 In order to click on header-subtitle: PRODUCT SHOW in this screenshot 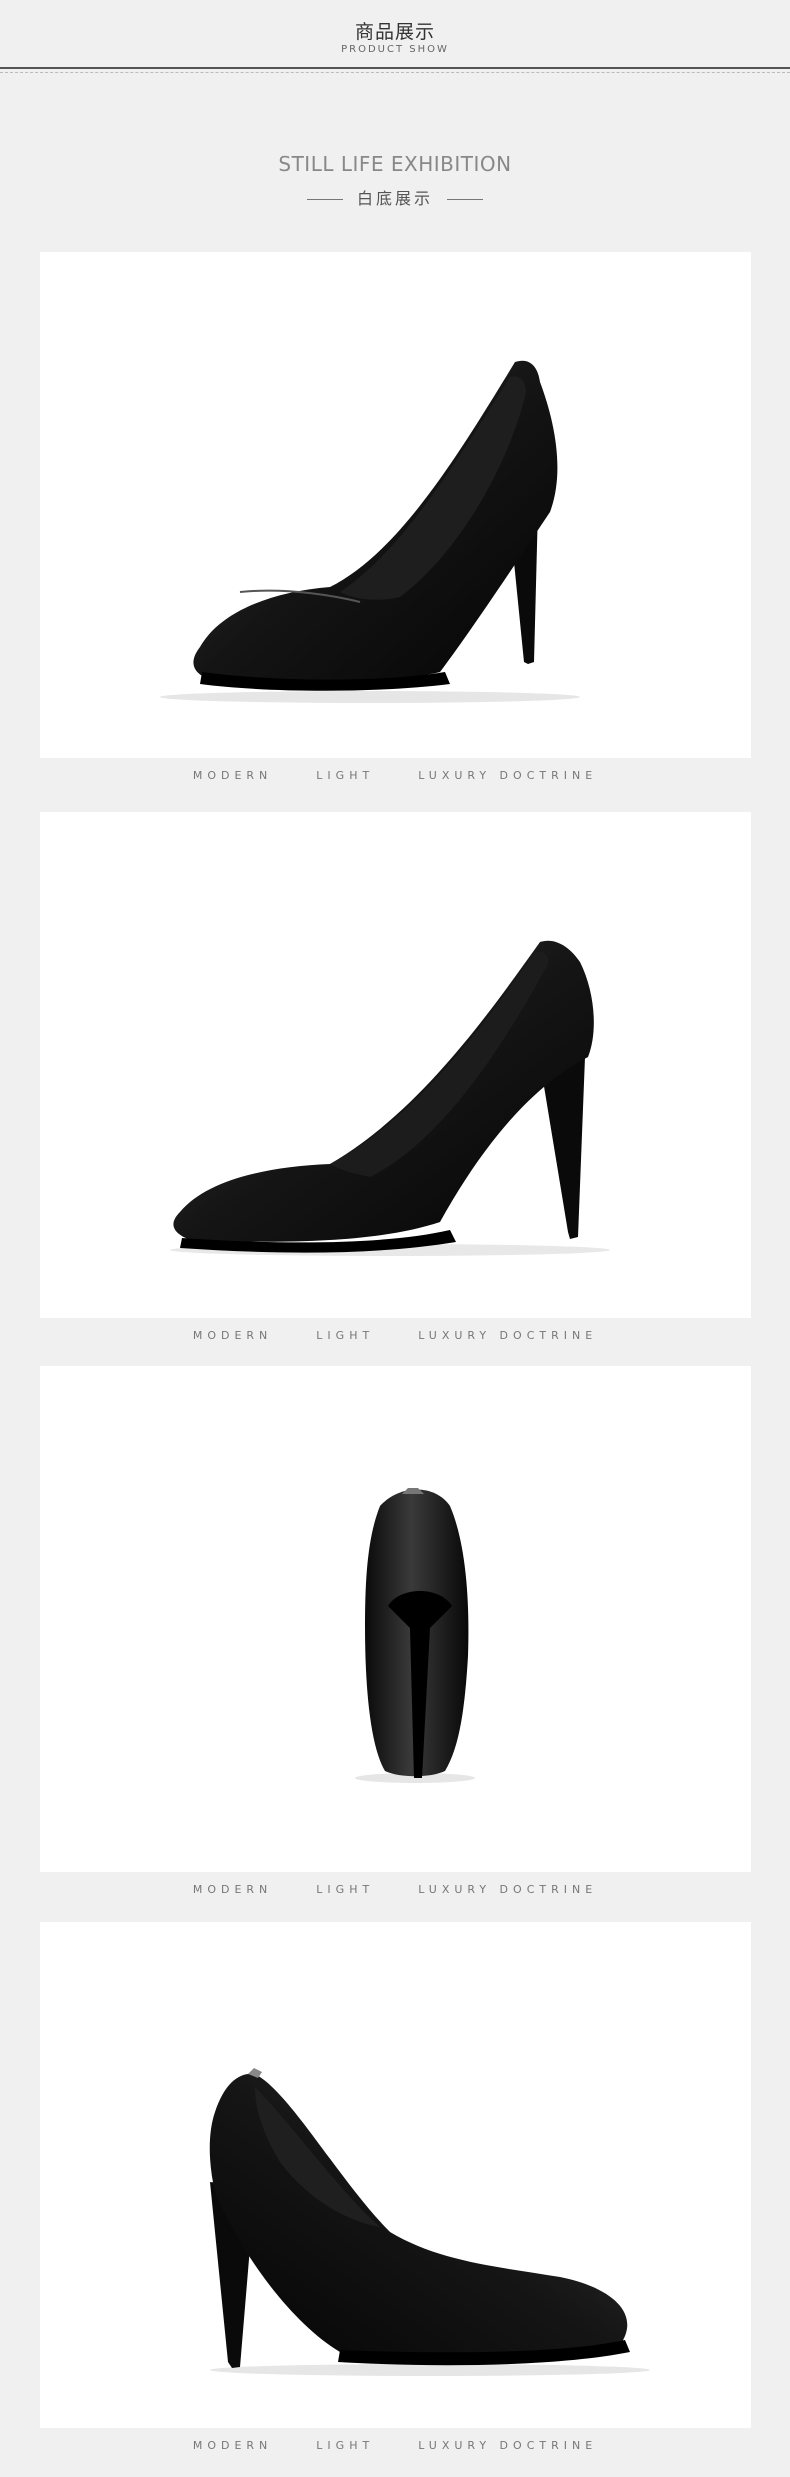, I will do `click(395, 49)`.